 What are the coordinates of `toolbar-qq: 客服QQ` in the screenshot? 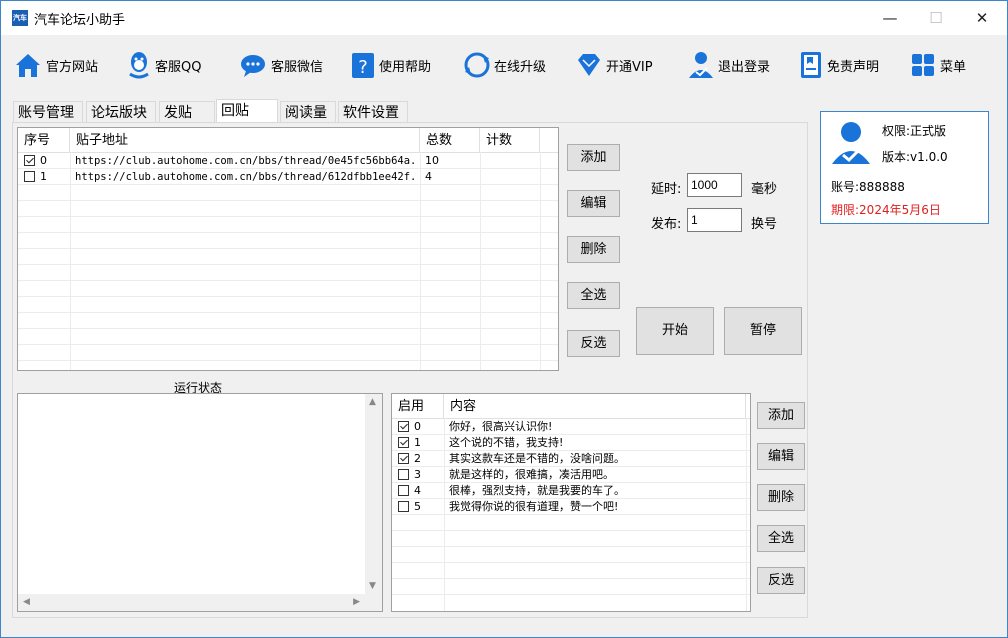 It's located at (163, 65).